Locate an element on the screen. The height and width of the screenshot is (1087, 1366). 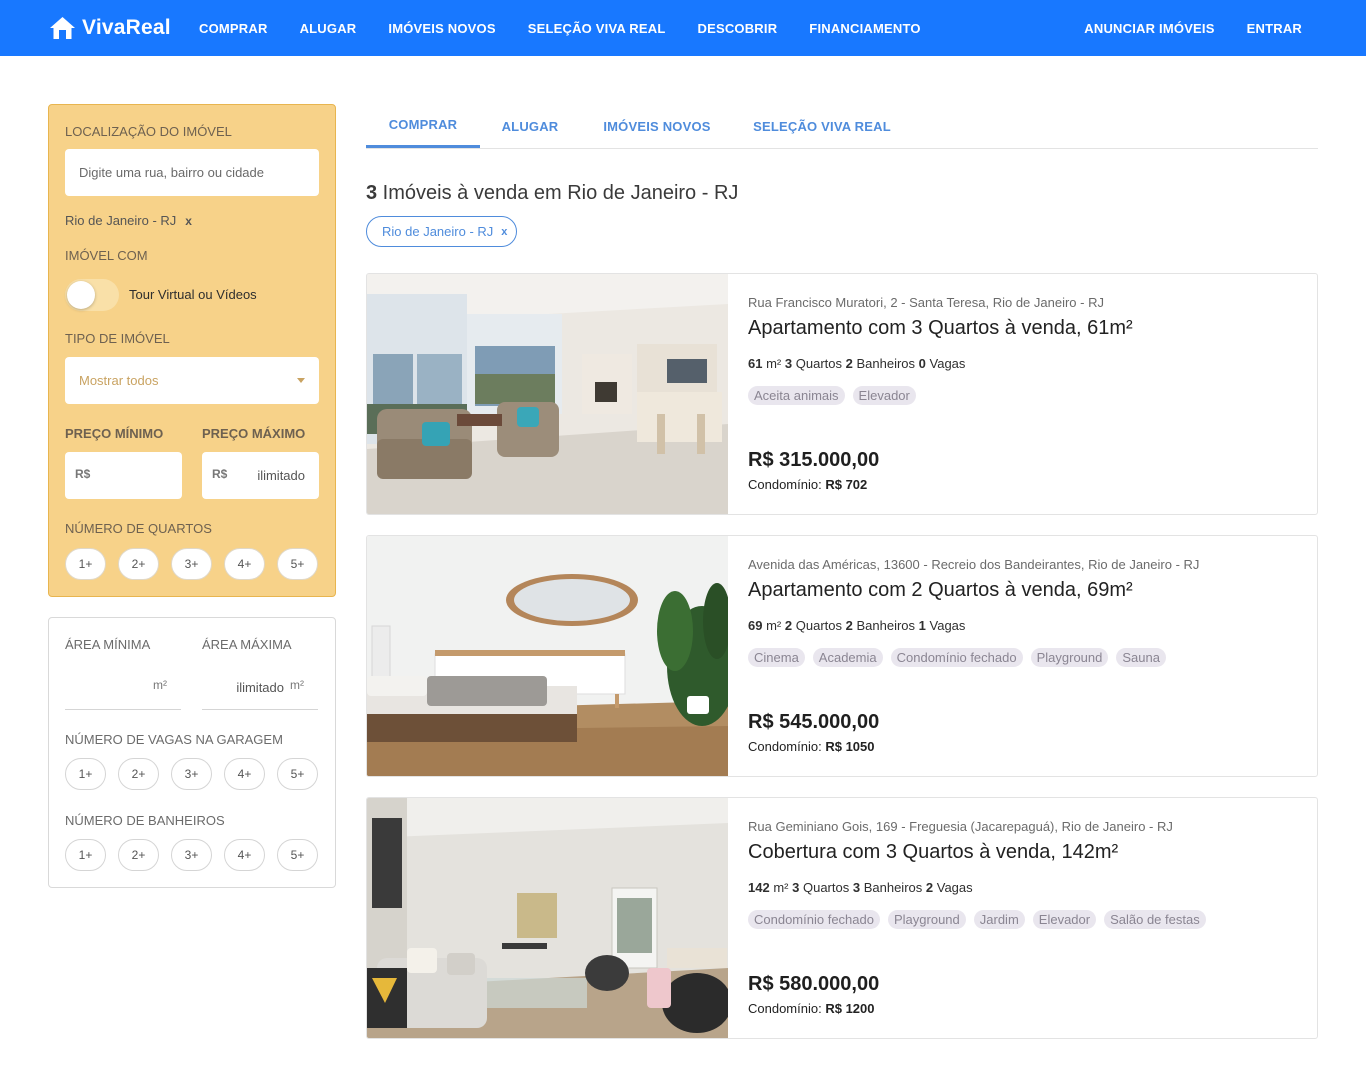
anunciar-imoveis-link: ANUNCIAR IMÓVEIS is located at coordinates (1149, 28).